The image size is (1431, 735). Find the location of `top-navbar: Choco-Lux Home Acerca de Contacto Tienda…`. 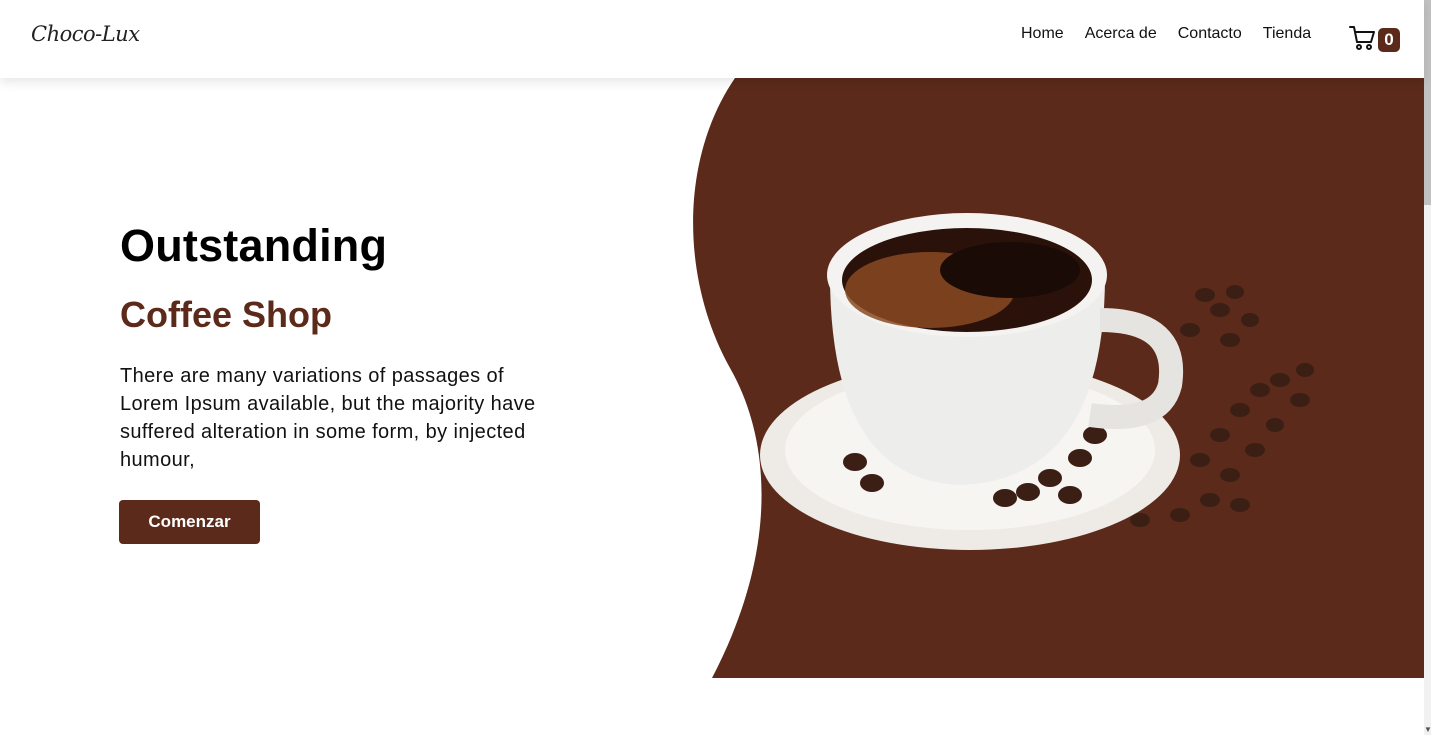

top-navbar: Choco-Lux Home Acerca de Contacto Tienda… is located at coordinates (712, 39).